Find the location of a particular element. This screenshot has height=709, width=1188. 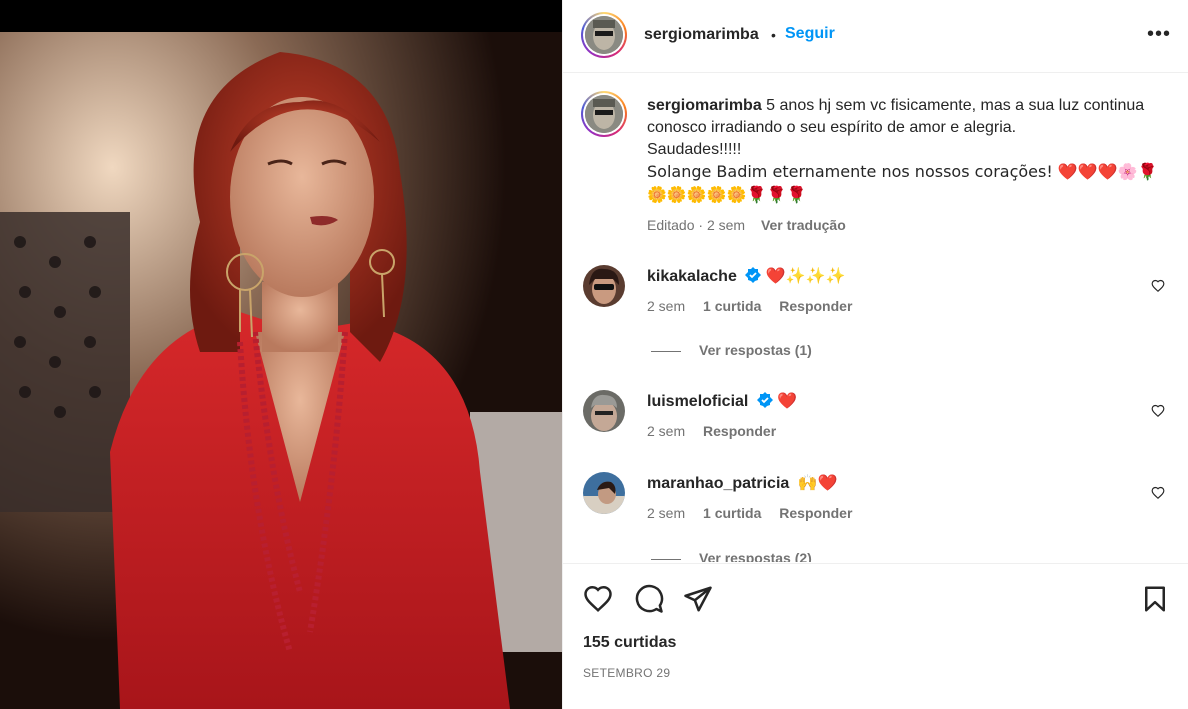

comment-body: maranhao_patricia 🙌❤️ is located at coordinates (897, 483).